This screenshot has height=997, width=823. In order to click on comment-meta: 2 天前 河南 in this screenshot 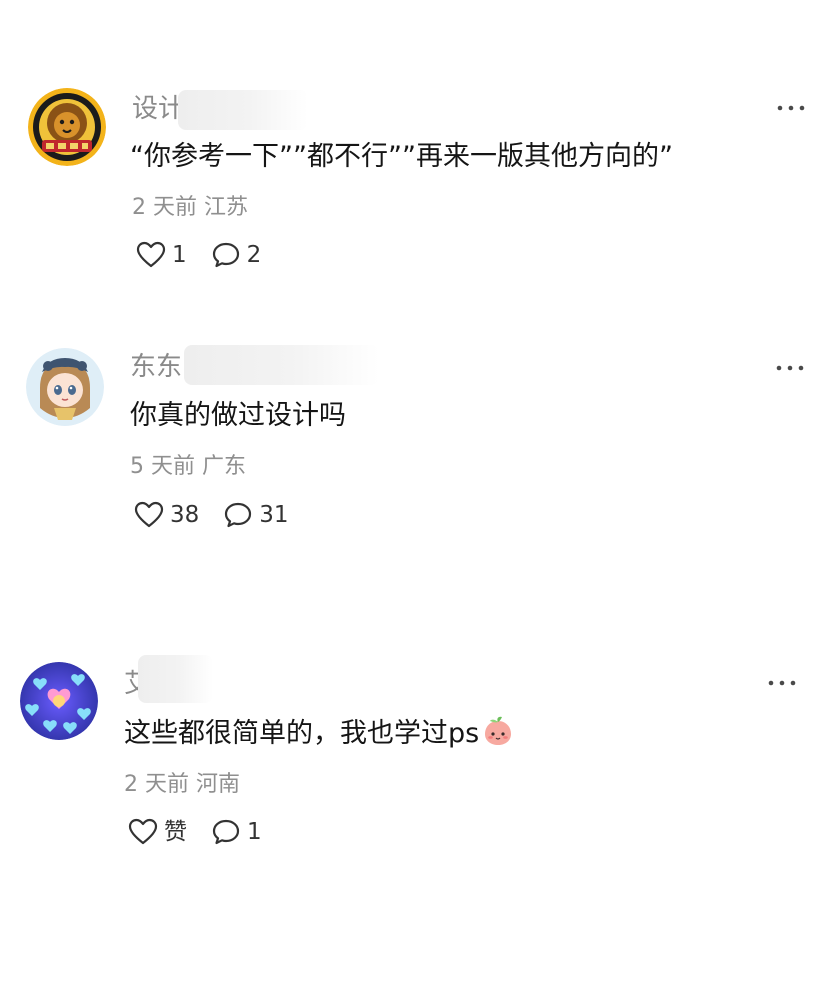, I will do `click(182, 785)`.